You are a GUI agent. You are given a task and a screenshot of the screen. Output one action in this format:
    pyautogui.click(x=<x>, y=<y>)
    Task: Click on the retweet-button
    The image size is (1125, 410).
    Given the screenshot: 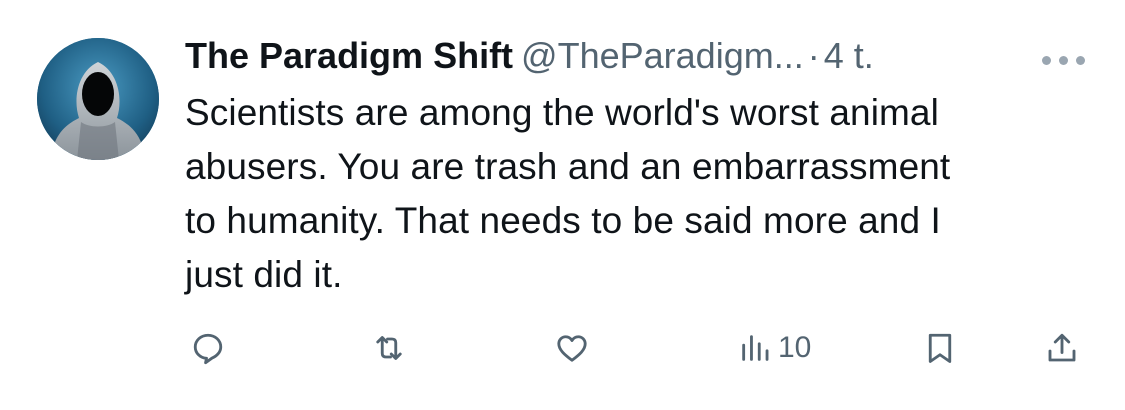 What is the action you would take?
    pyautogui.click(x=389, y=348)
    